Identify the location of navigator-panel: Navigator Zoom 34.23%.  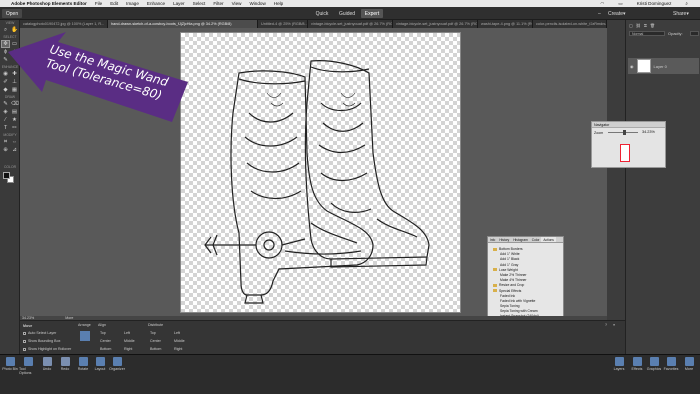
(628, 144).